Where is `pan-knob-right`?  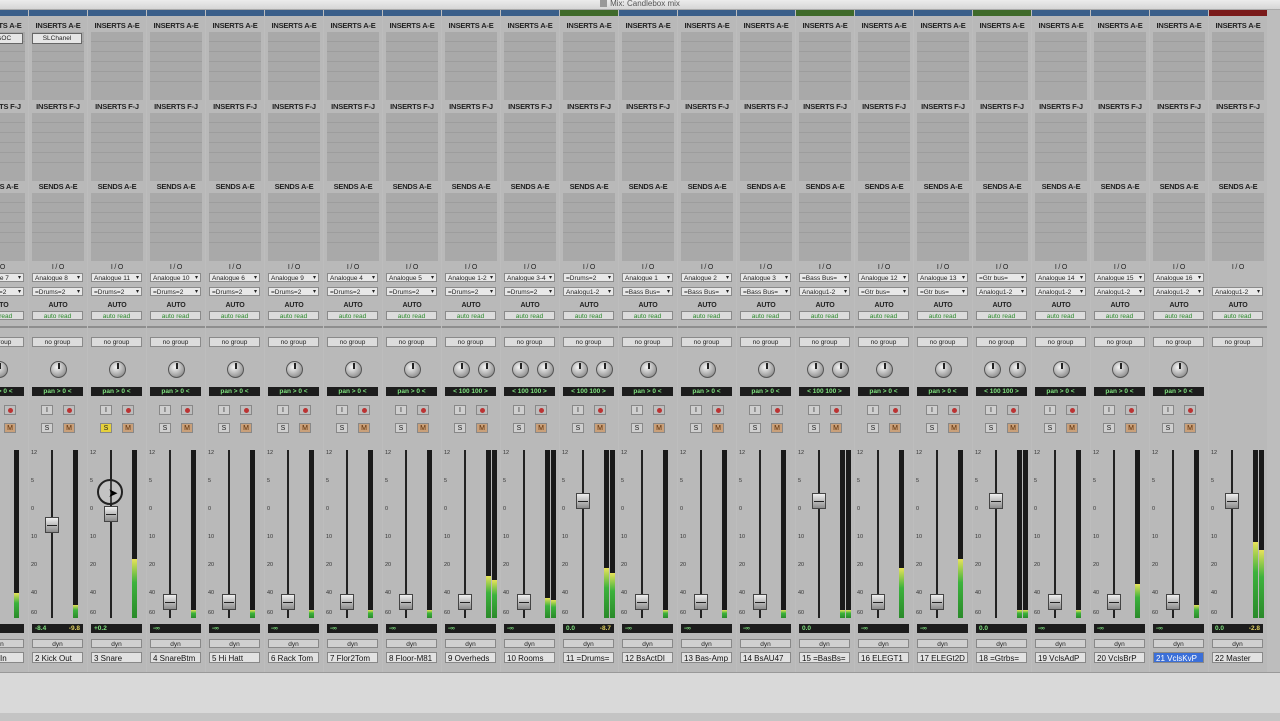 pan-knob-right is located at coordinates (840, 369).